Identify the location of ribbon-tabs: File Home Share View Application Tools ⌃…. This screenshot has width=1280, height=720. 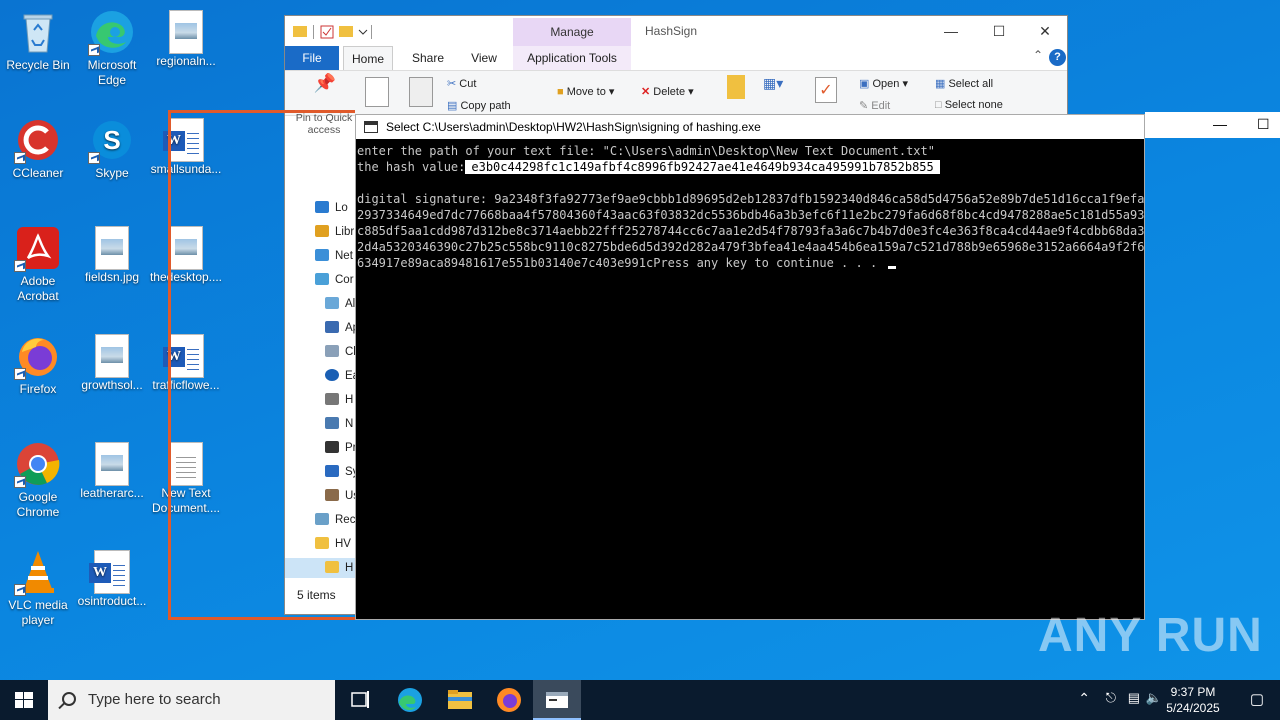
(676, 58).